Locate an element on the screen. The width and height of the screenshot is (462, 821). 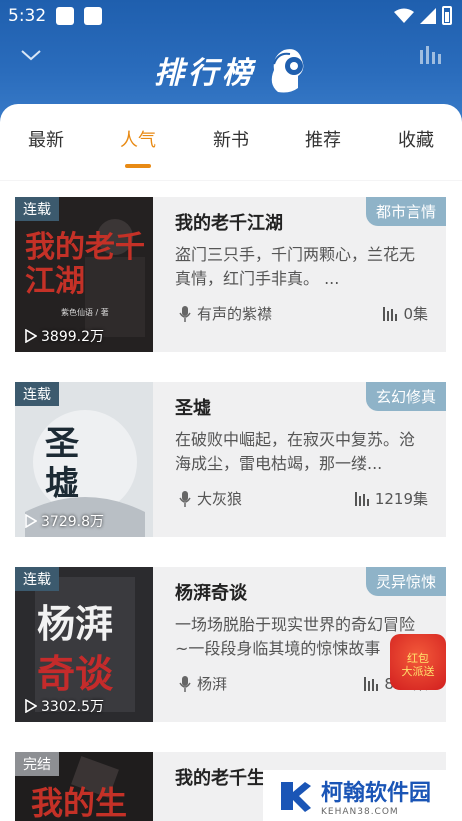
book-description: 一场场脱胎于现实世界的奇幻冒险~一段段身临其境的惊悚故事 is located at coordinates (295, 636).